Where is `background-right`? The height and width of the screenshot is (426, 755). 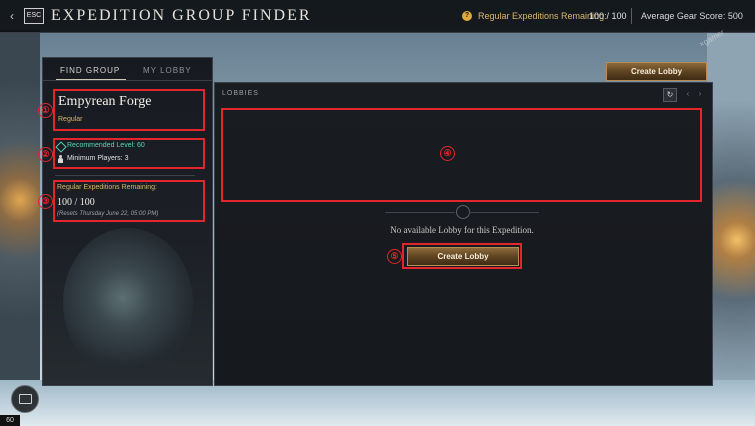 background-right is located at coordinates (731, 228).